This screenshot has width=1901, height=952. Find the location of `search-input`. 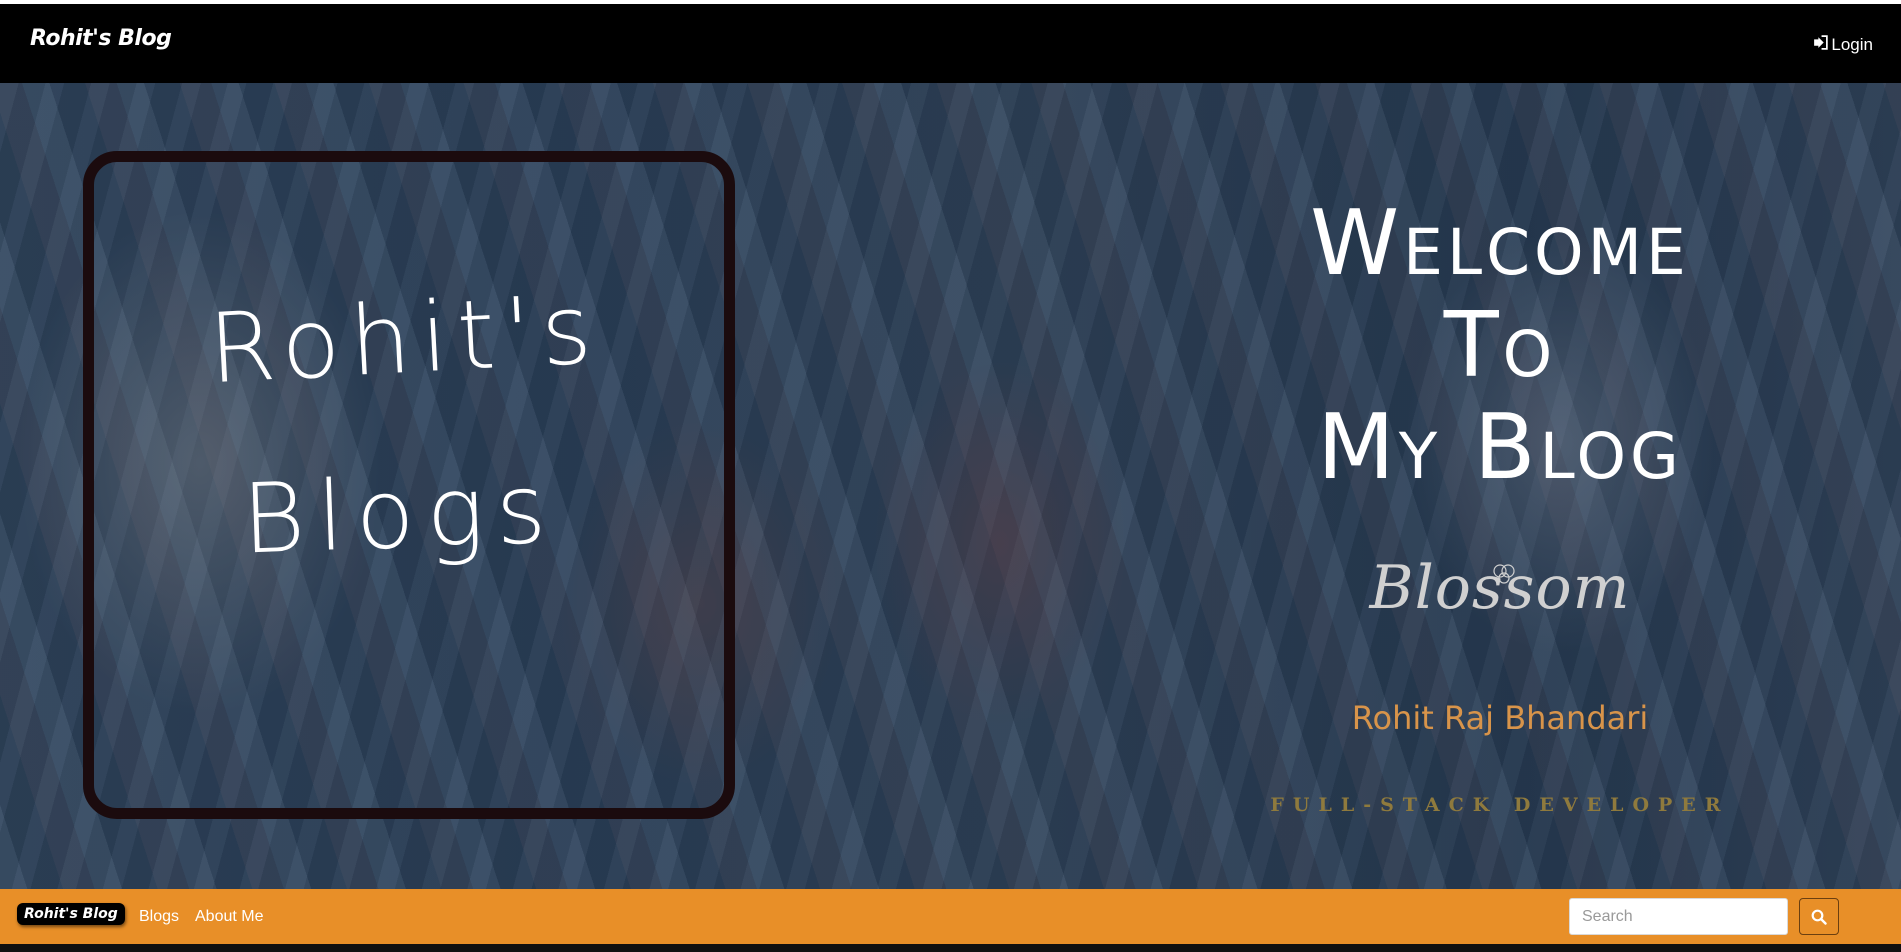

search-input is located at coordinates (1678, 916).